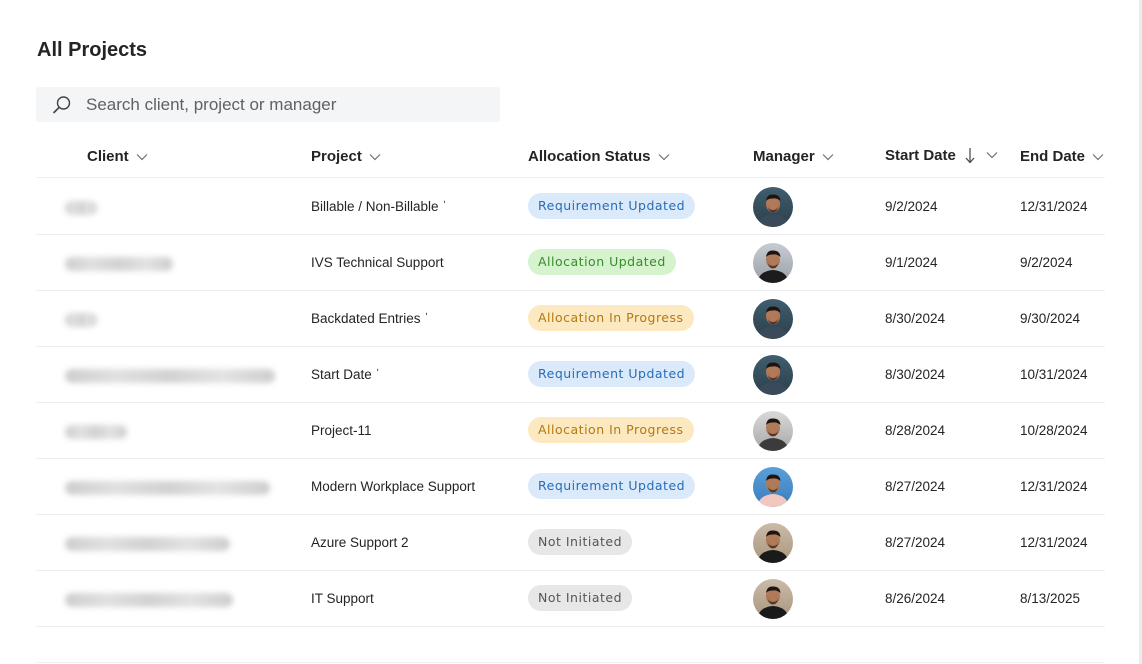  I want to click on project-name: IT Support, so click(342, 598).